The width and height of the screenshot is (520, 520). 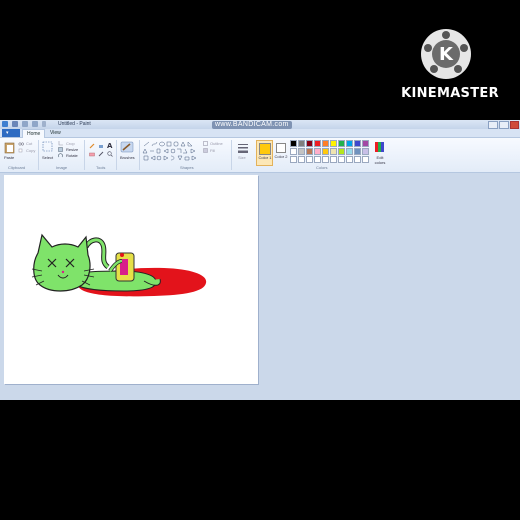 What do you see at coordinates (187, 167) in the screenshot?
I see `shapes-group-label: Shapes` at bounding box center [187, 167].